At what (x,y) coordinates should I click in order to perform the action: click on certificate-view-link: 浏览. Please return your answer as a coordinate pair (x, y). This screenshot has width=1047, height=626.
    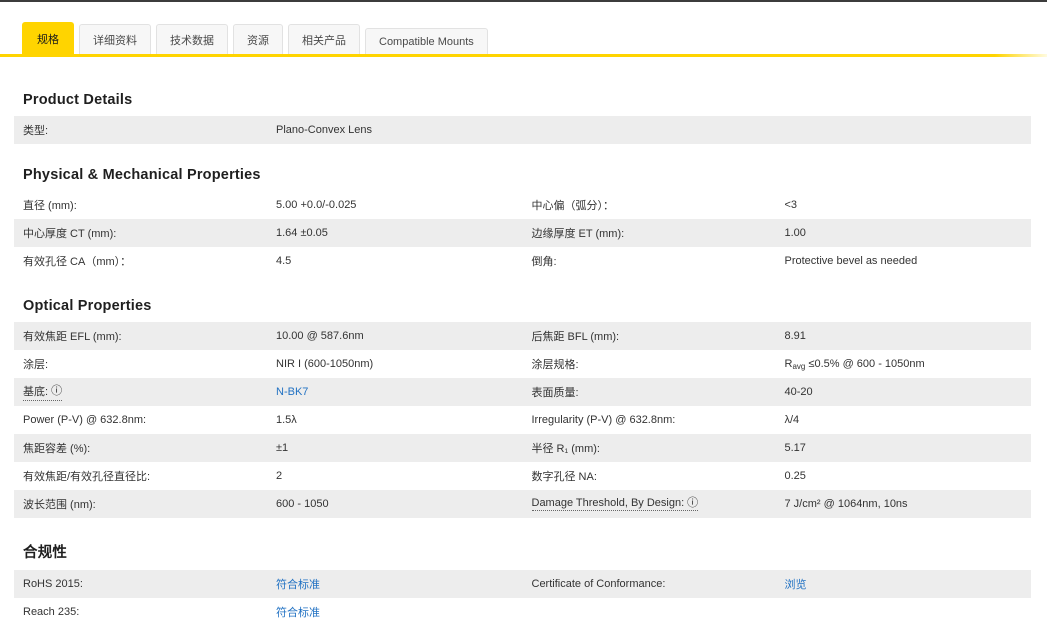
    Looking at the image, I should click on (796, 585).